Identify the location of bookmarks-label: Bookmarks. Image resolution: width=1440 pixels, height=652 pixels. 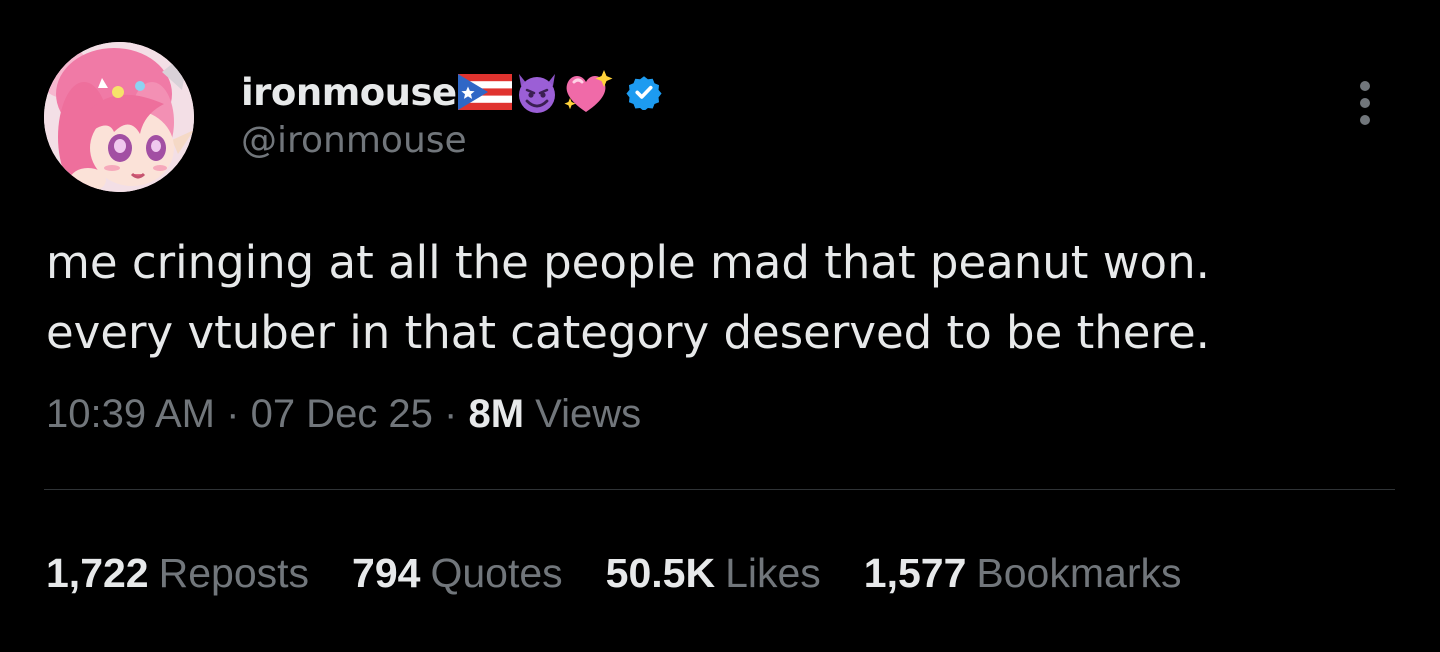
(1079, 573).